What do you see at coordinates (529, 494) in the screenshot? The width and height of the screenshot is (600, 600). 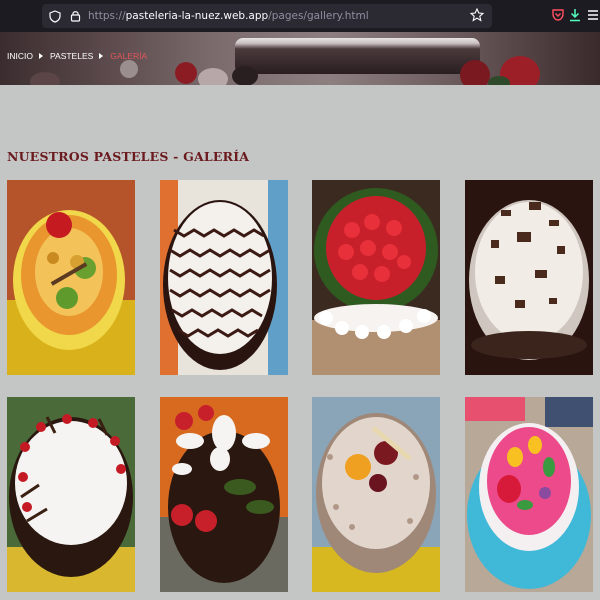 I see `jelly-flower-cake-photo` at bounding box center [529, 494].